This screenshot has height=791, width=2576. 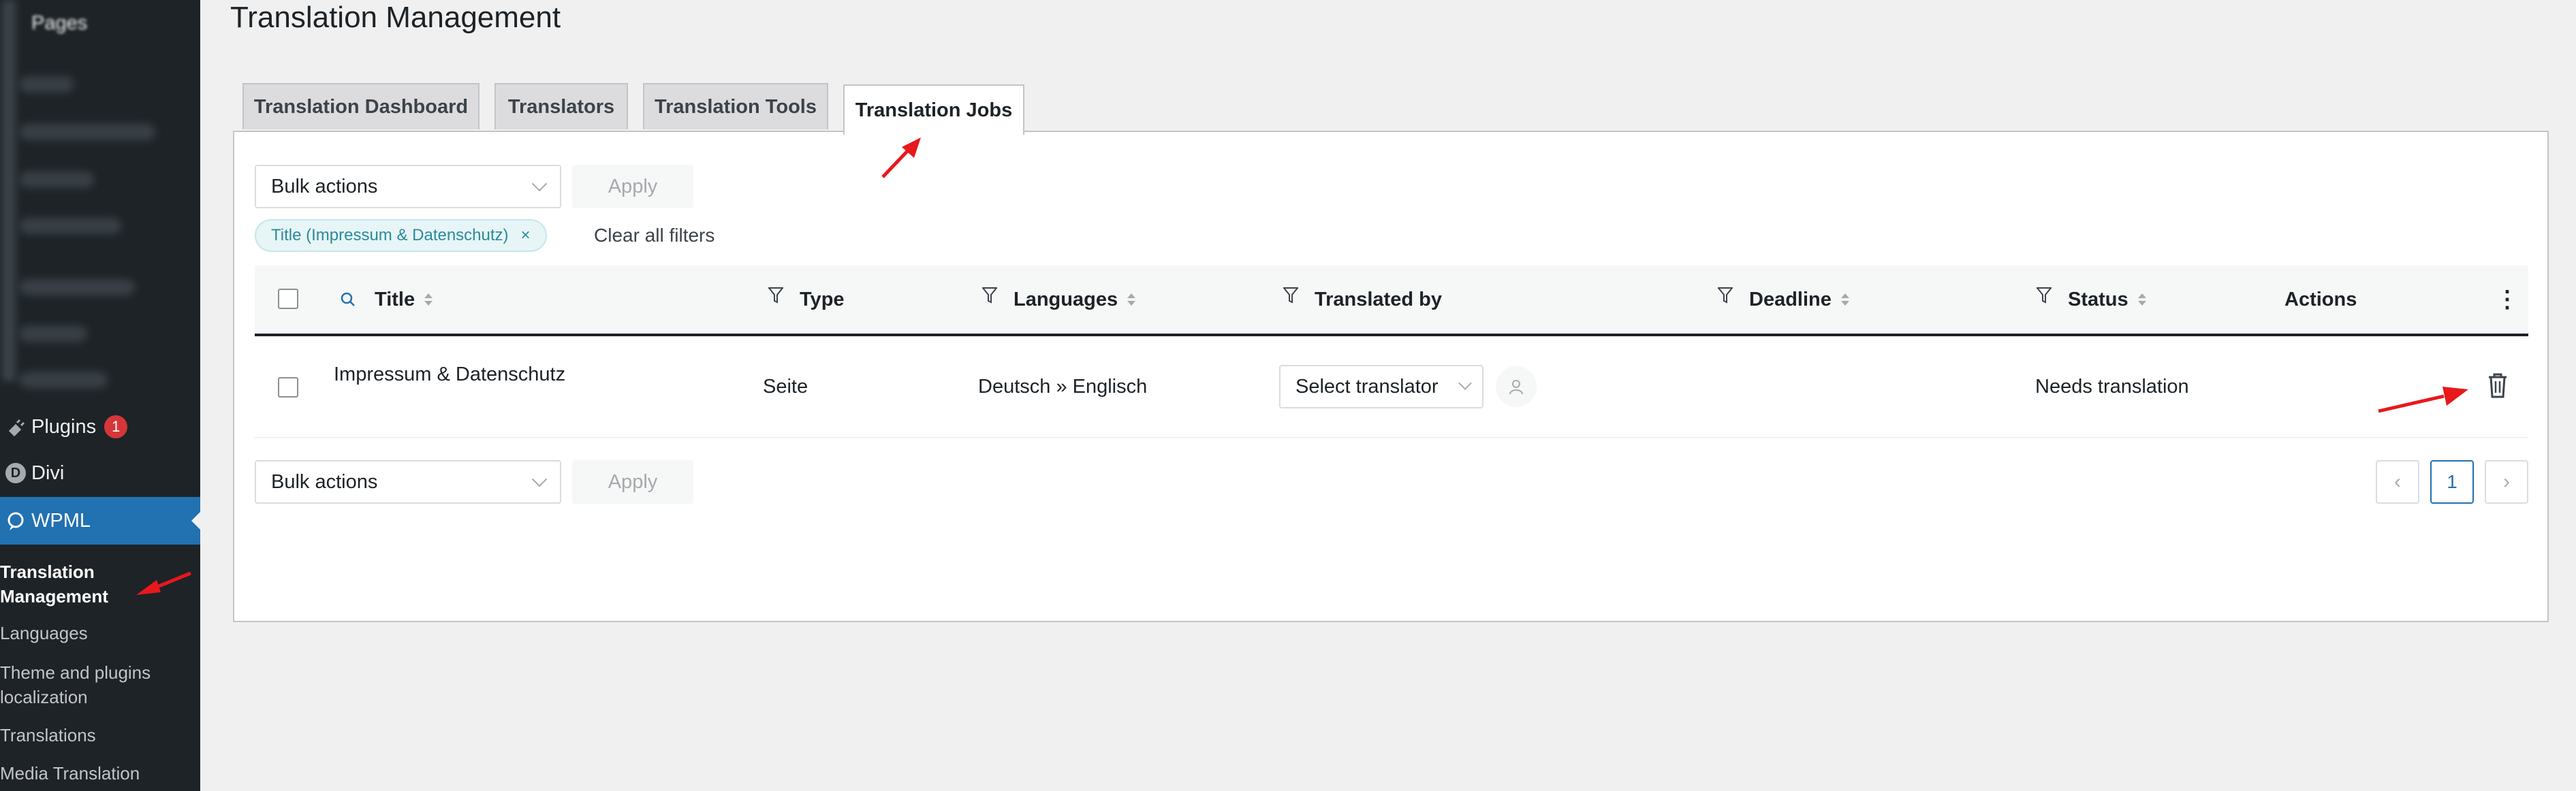 What do you see at coordinates (2397, 482) in the screenshot?
I see `pagination-prev-button: ‹` at bounding box center [2397, 482].